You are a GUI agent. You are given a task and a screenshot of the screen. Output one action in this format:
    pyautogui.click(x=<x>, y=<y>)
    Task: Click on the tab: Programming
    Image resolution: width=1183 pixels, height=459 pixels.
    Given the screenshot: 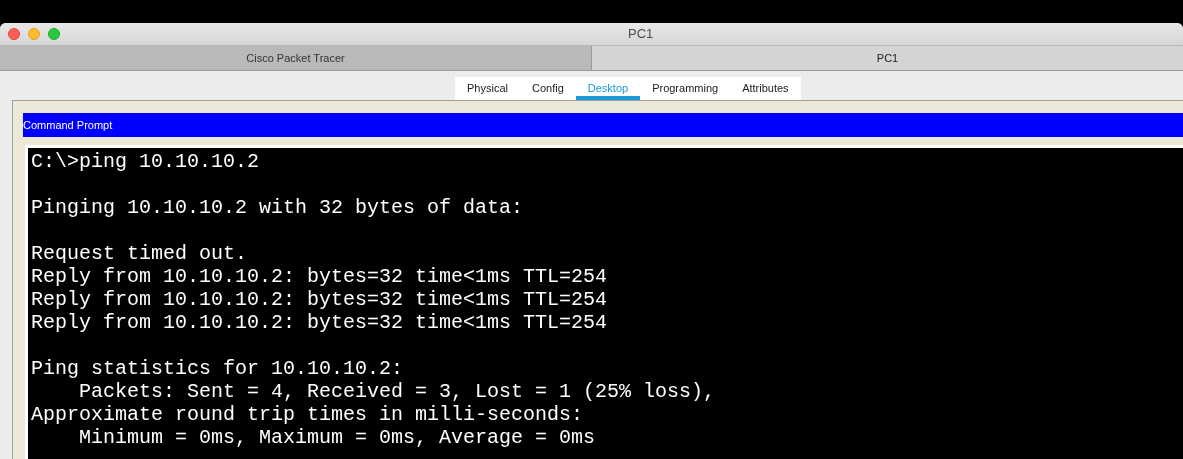 What is the action you would take?
    pyautogui.click(x=685, y=88)
    